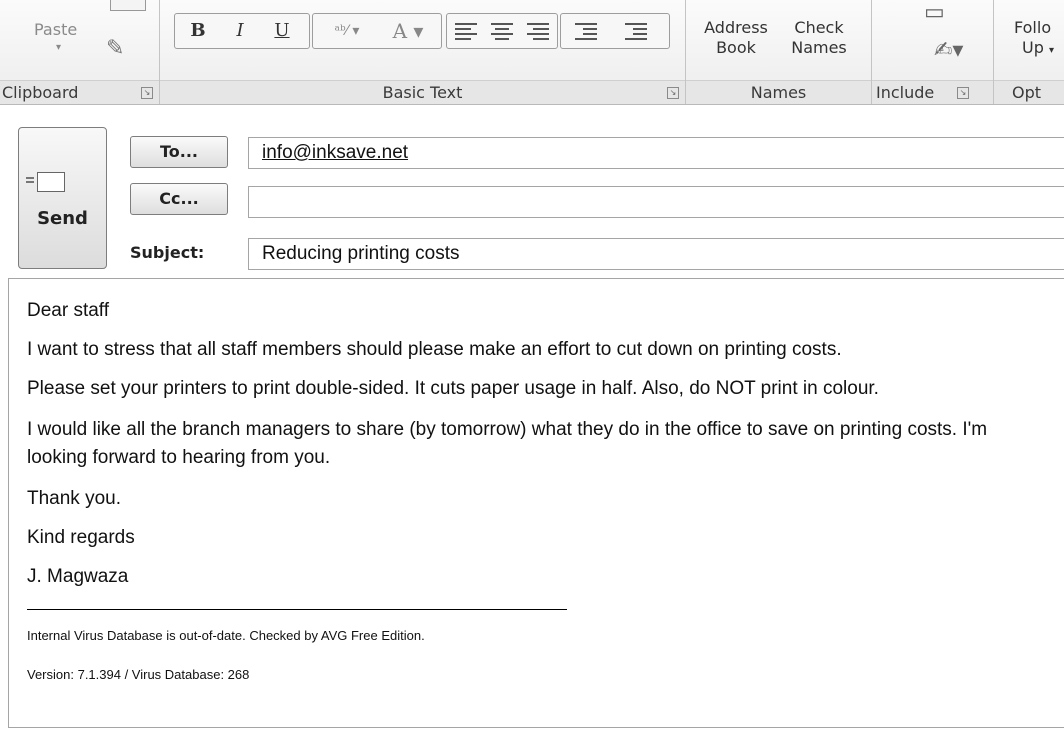 This screenshot has width=1064, height=738. I want to click on options-group: Follo Up ▾ Opt, so click(1029, 52).